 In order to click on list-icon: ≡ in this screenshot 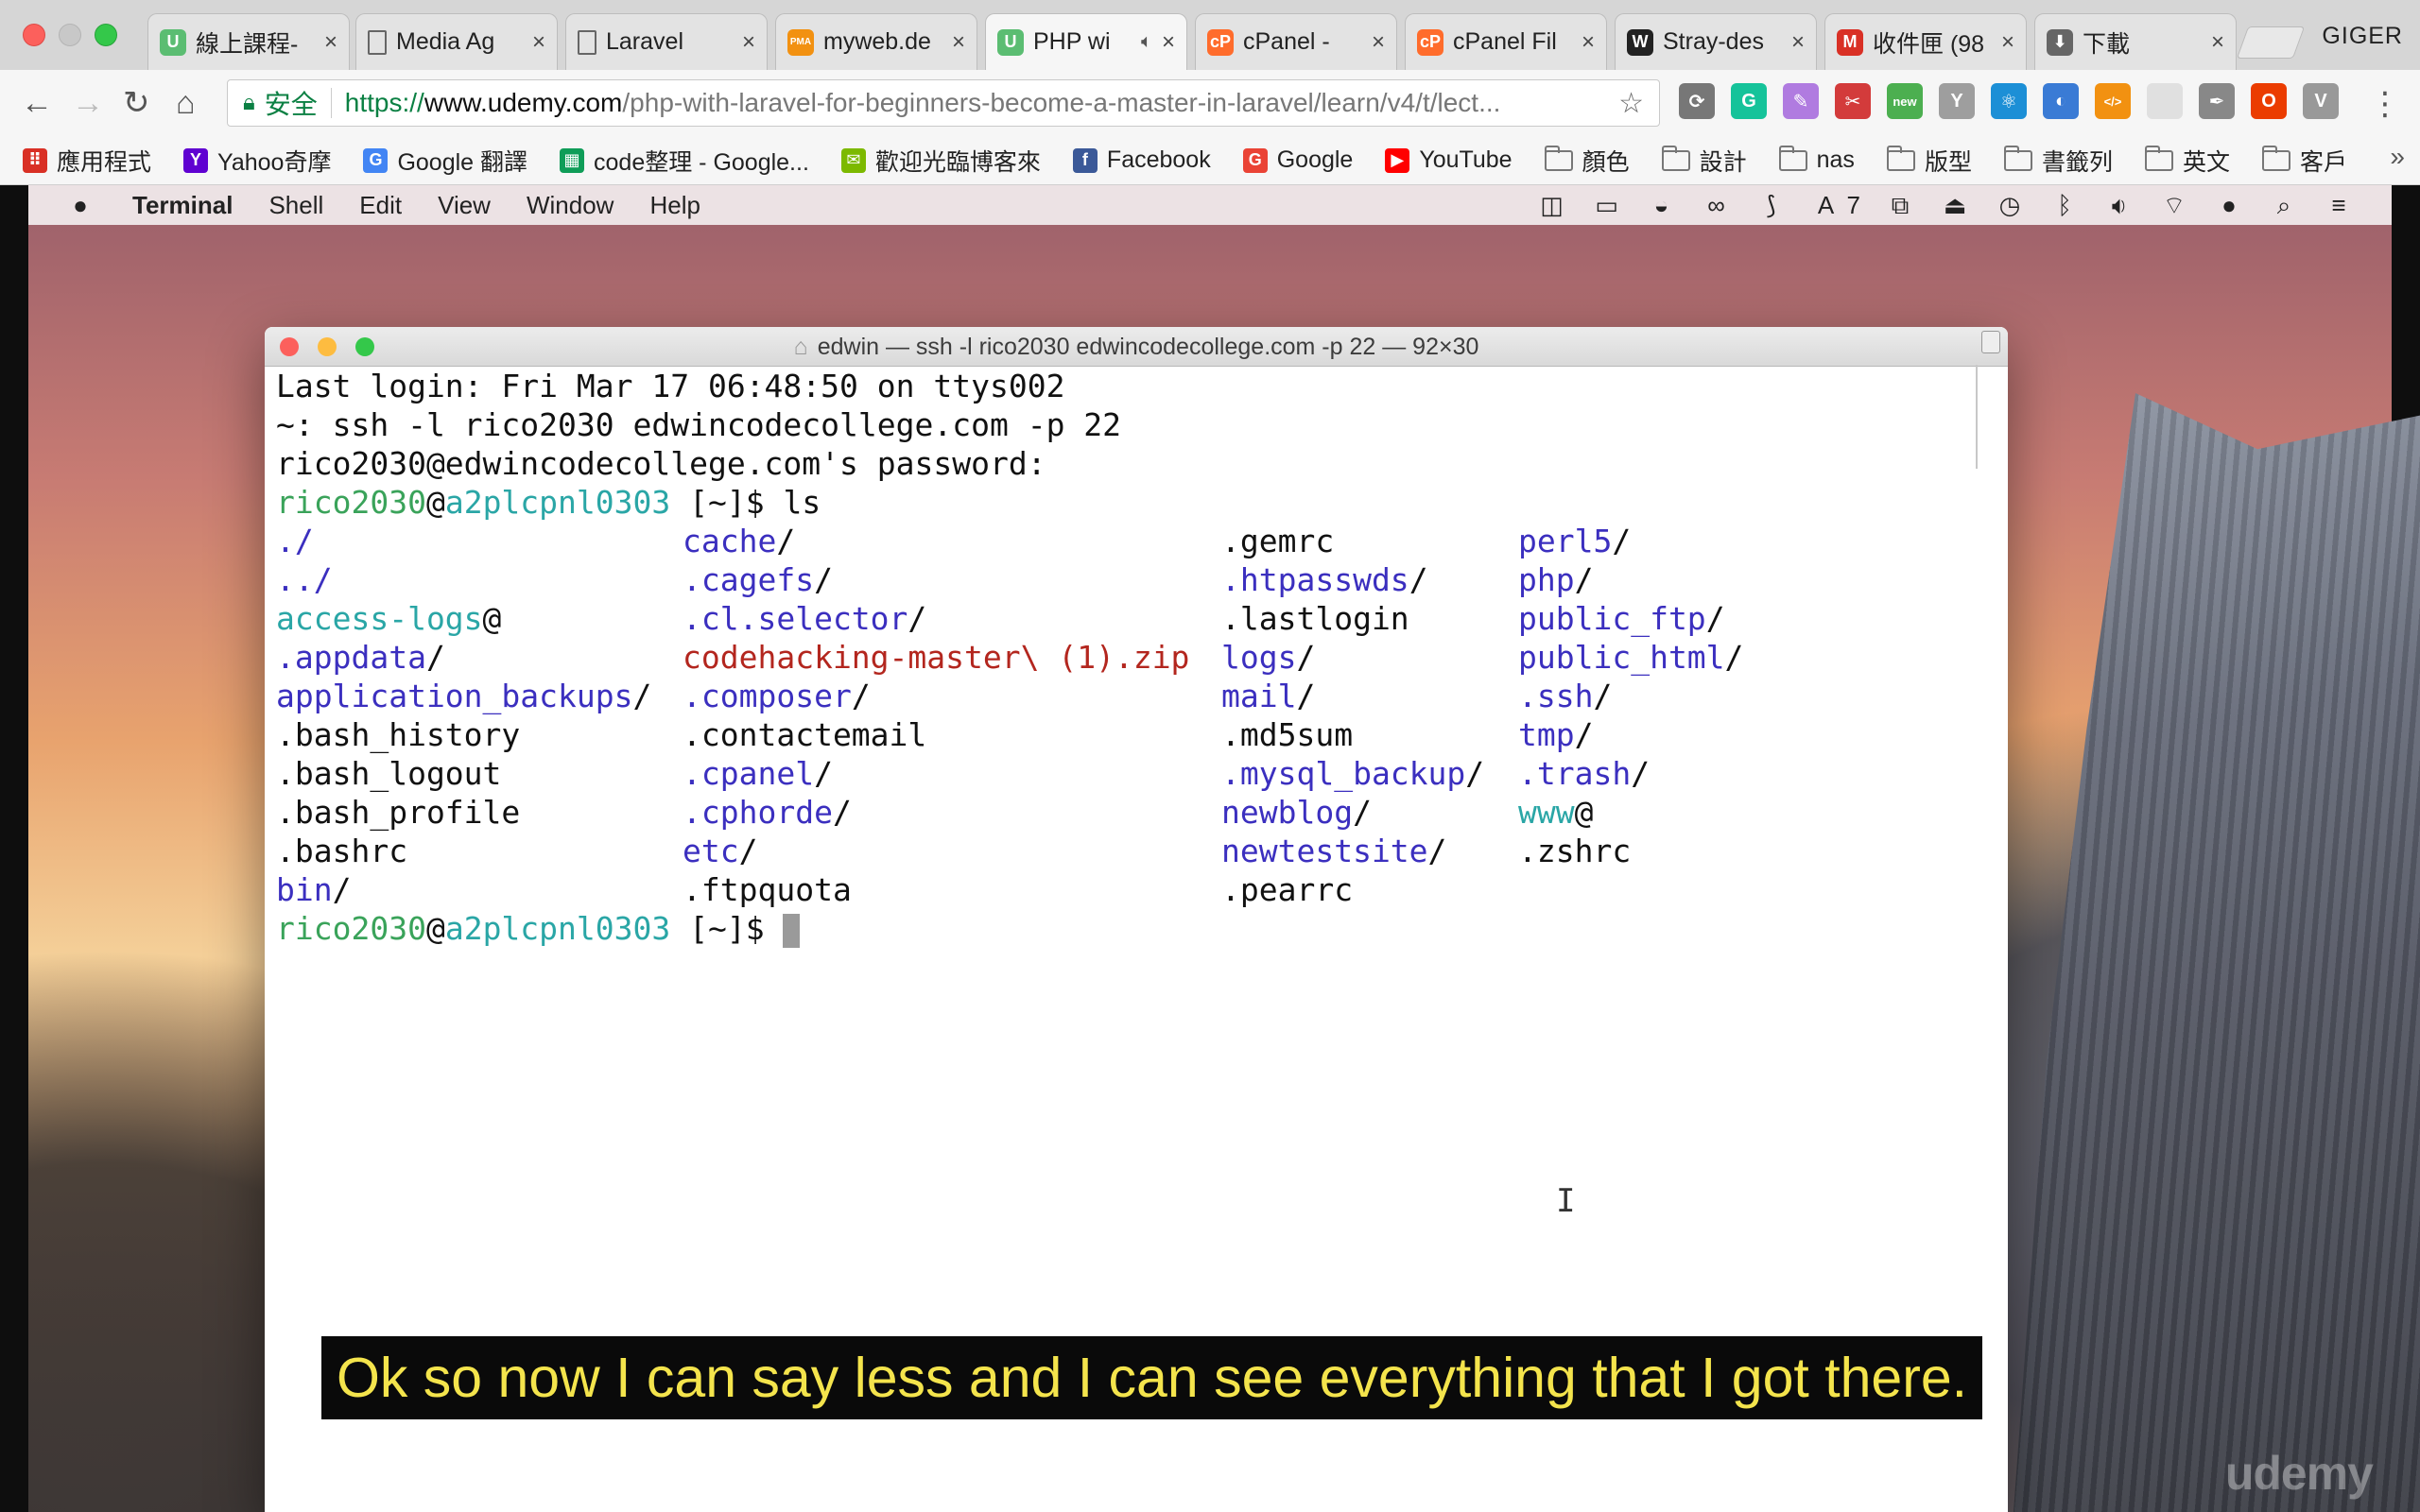, I will do `click(2339, 205)`.